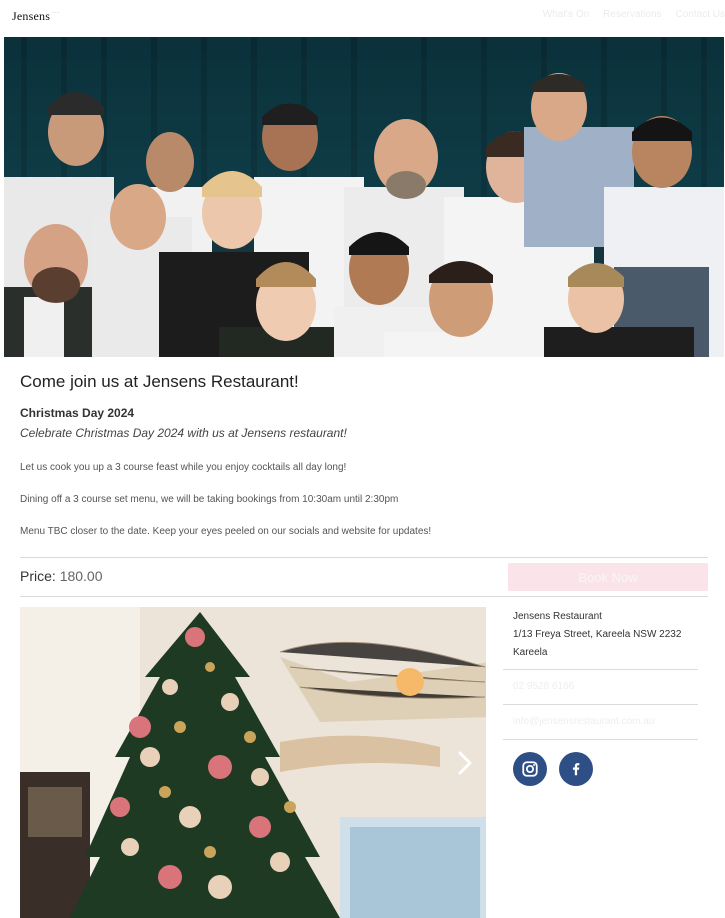 This screenshot has height=918, width=725. I want to click on price: Price: 180.00, so click(61, 576).